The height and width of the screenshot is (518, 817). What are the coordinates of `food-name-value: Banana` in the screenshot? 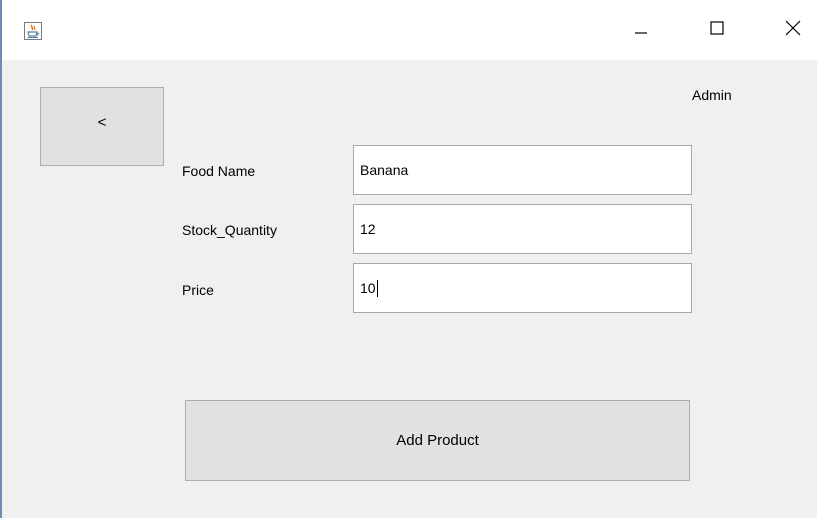 It's located at (384, 170).